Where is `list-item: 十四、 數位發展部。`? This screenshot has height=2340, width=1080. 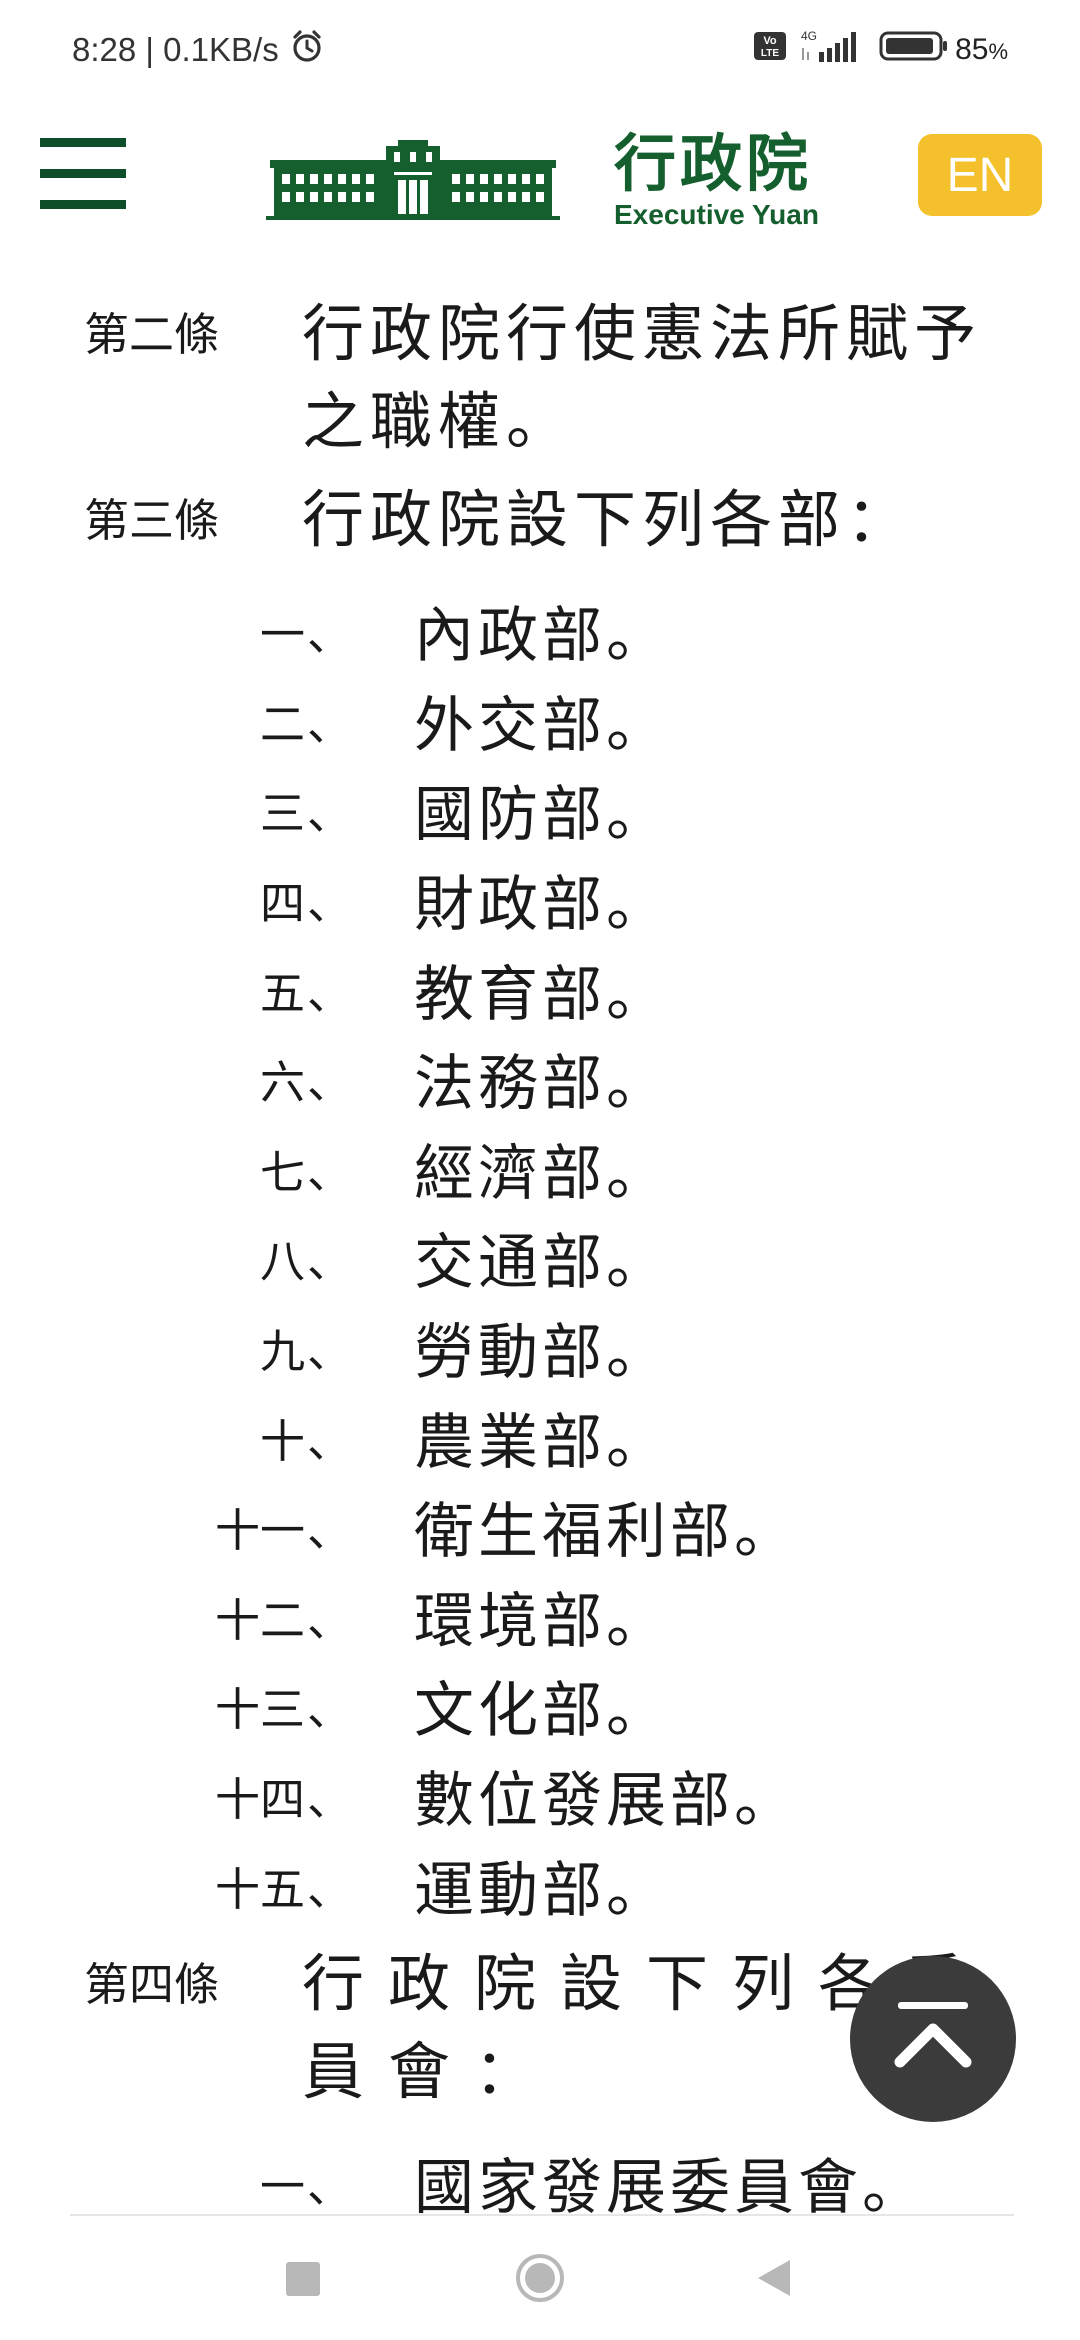 list-item: 十四、 數位發展部。 is located at coordinates (540, 1796).